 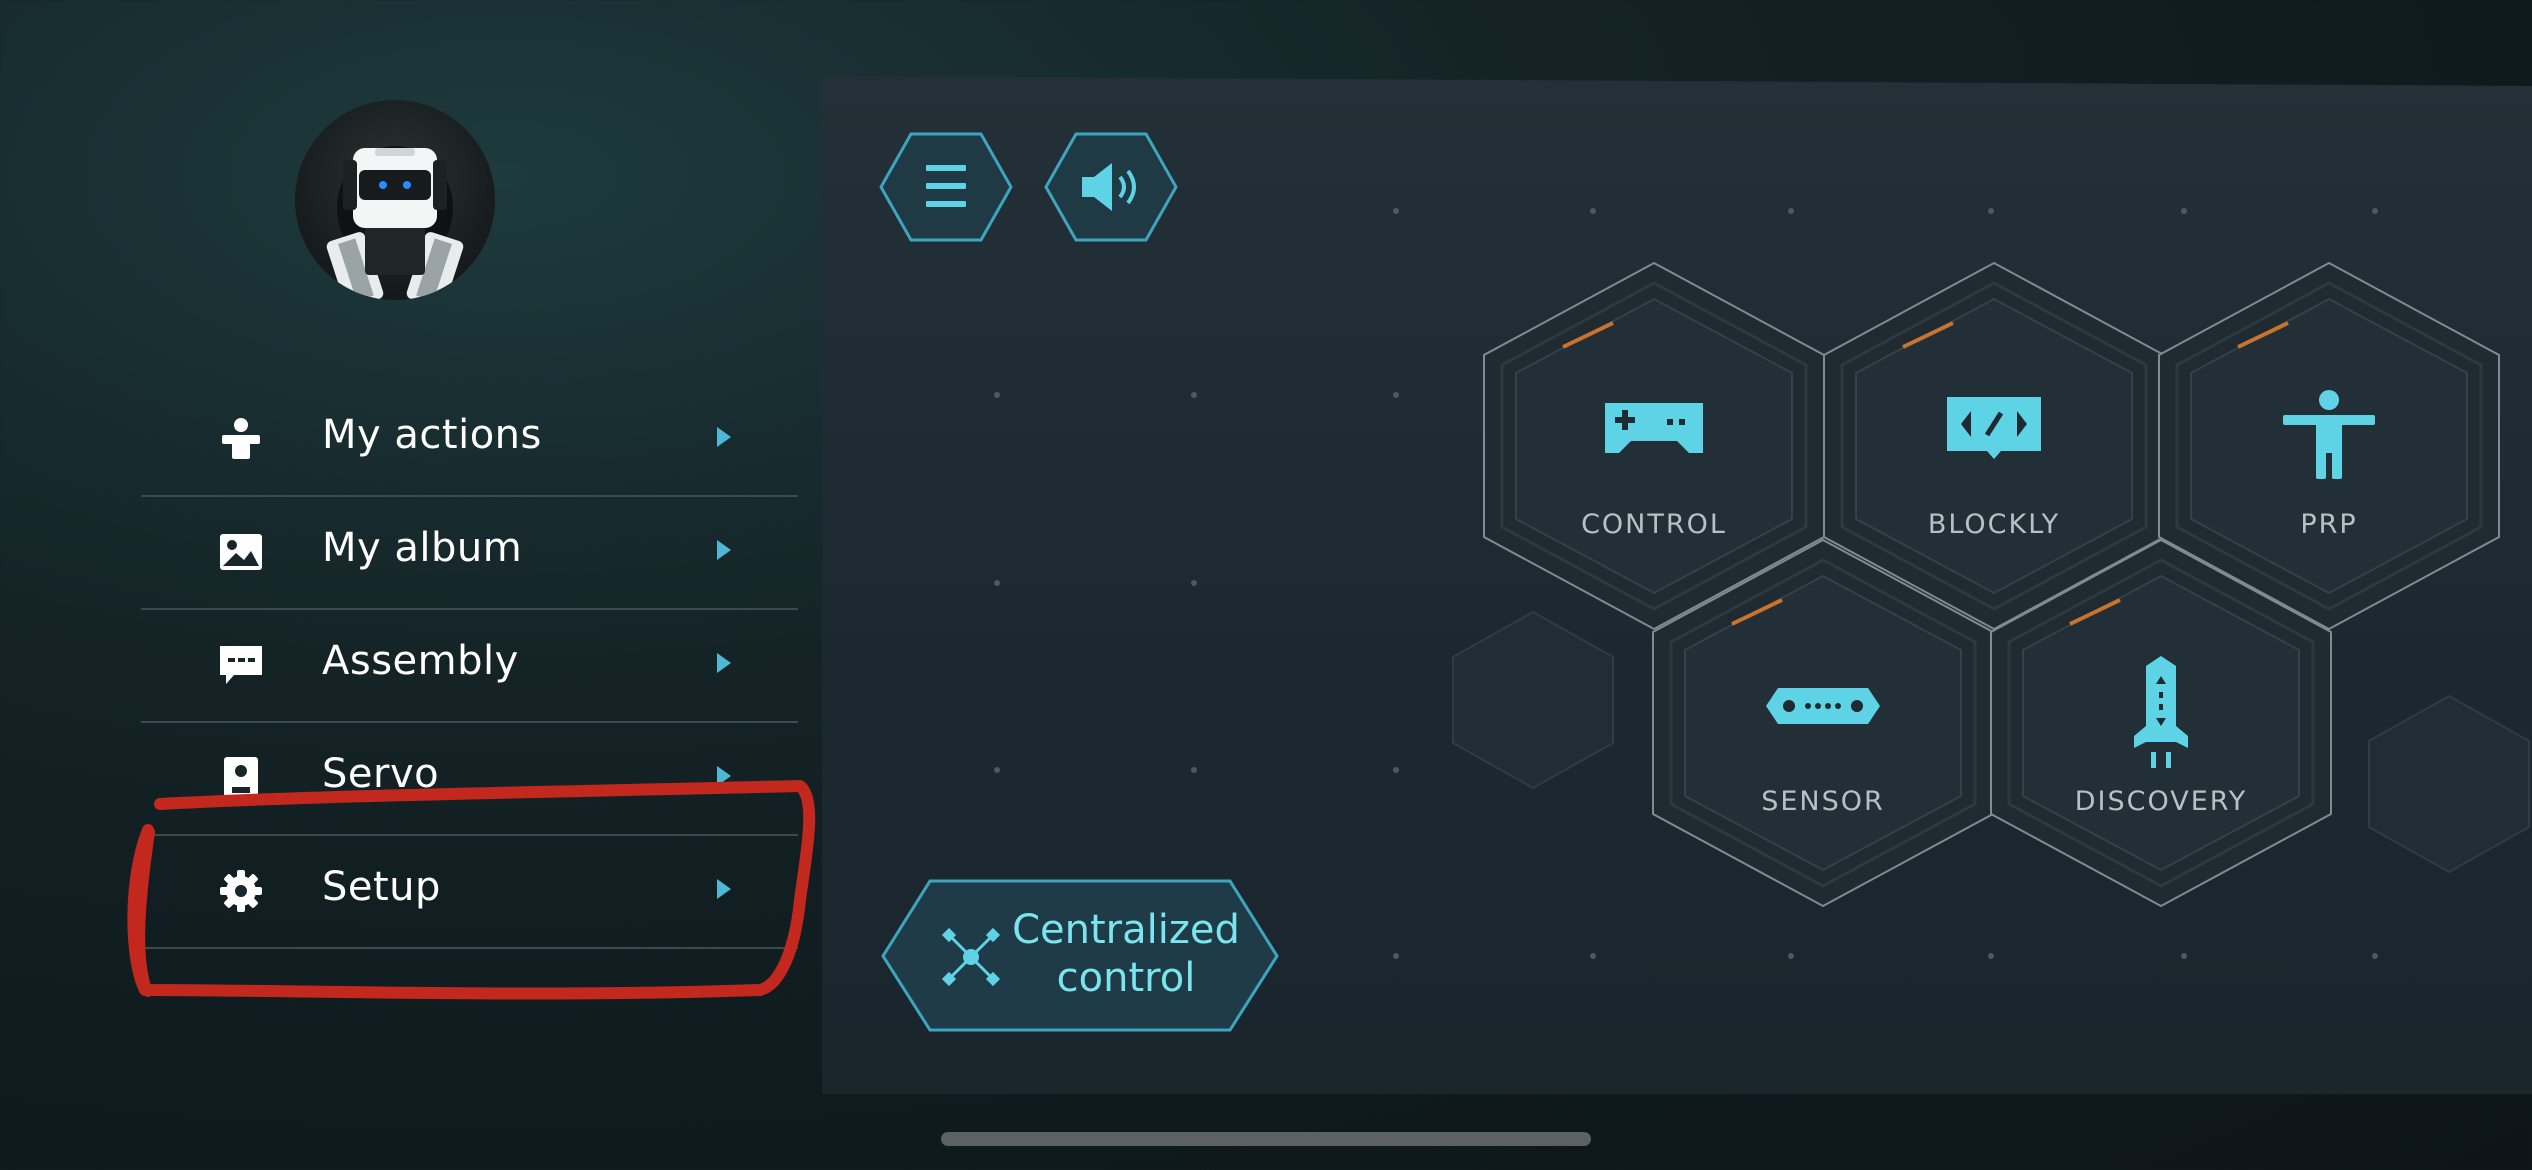 What do you see at coordinates (2161, 723) in the screenshot?
I see `module-discovery: DISCOVERY` at bounding box center [2161, 723].